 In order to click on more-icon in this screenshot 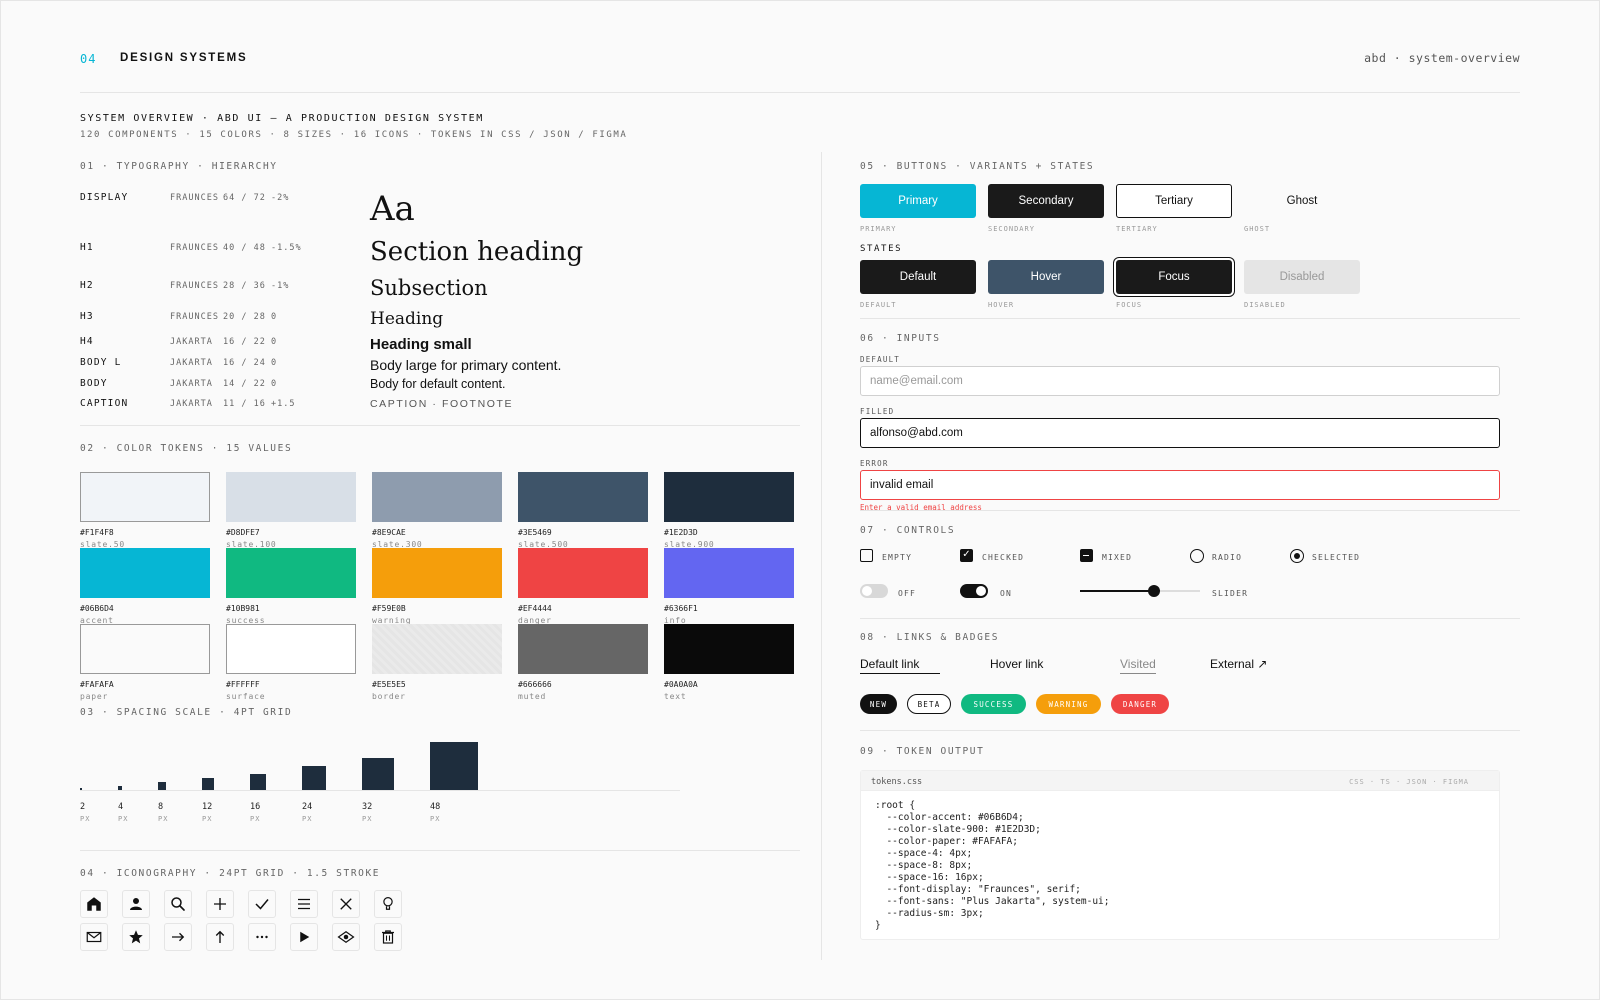, I will do `click(262, 937)`.